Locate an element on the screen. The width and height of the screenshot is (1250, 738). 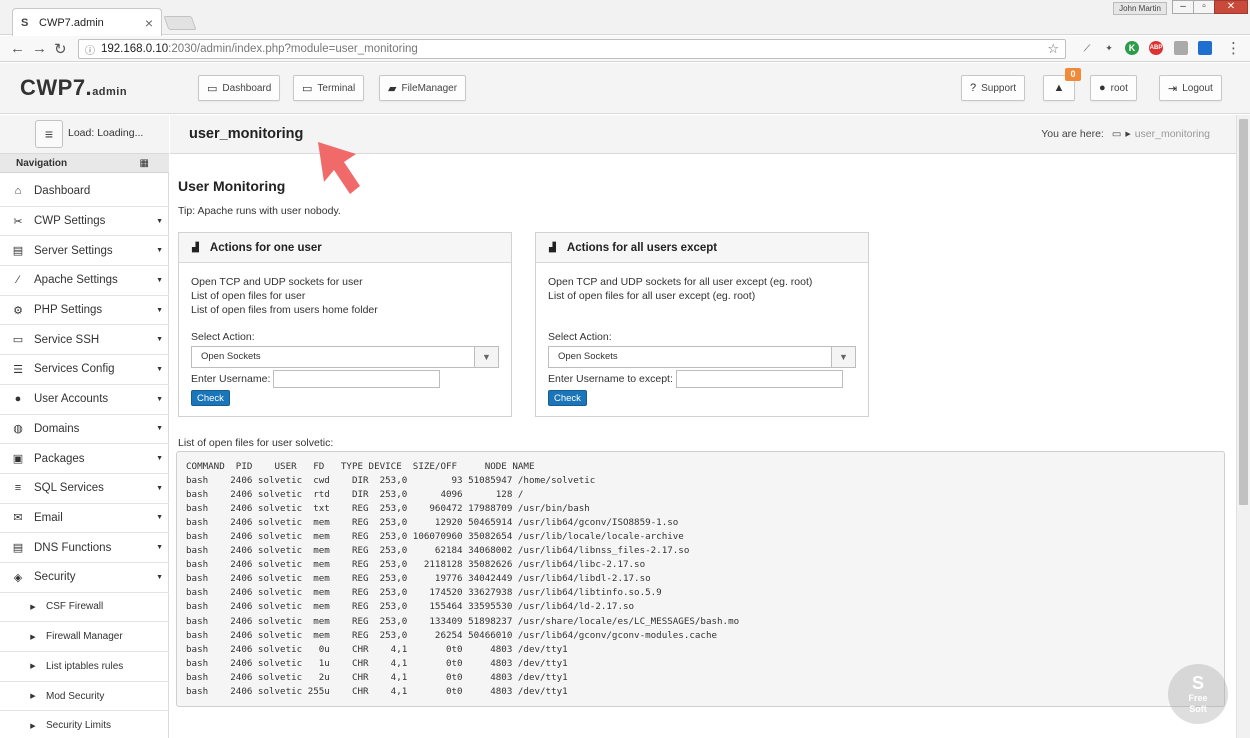
sidebar-item-apache-settings: ⁄ Apache Settings ▼ is located at coordinates (84, 281).